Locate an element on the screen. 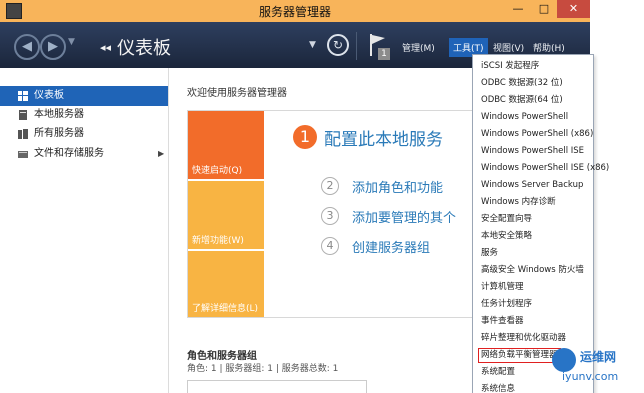 Image resolution: width=644 pixels, height=393 pixels. step-number: 4 is located at coordinates (330, 246).